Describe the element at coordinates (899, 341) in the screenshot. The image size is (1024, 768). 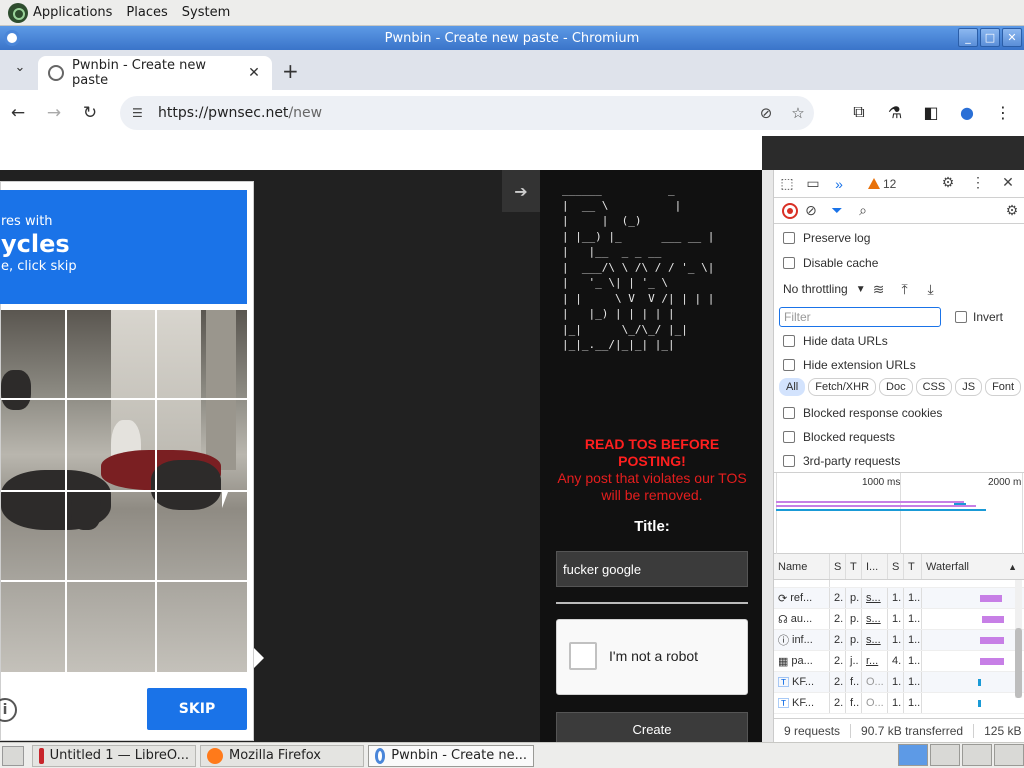
I see `hide-data-urls-row: Hide data URLs` at that location.